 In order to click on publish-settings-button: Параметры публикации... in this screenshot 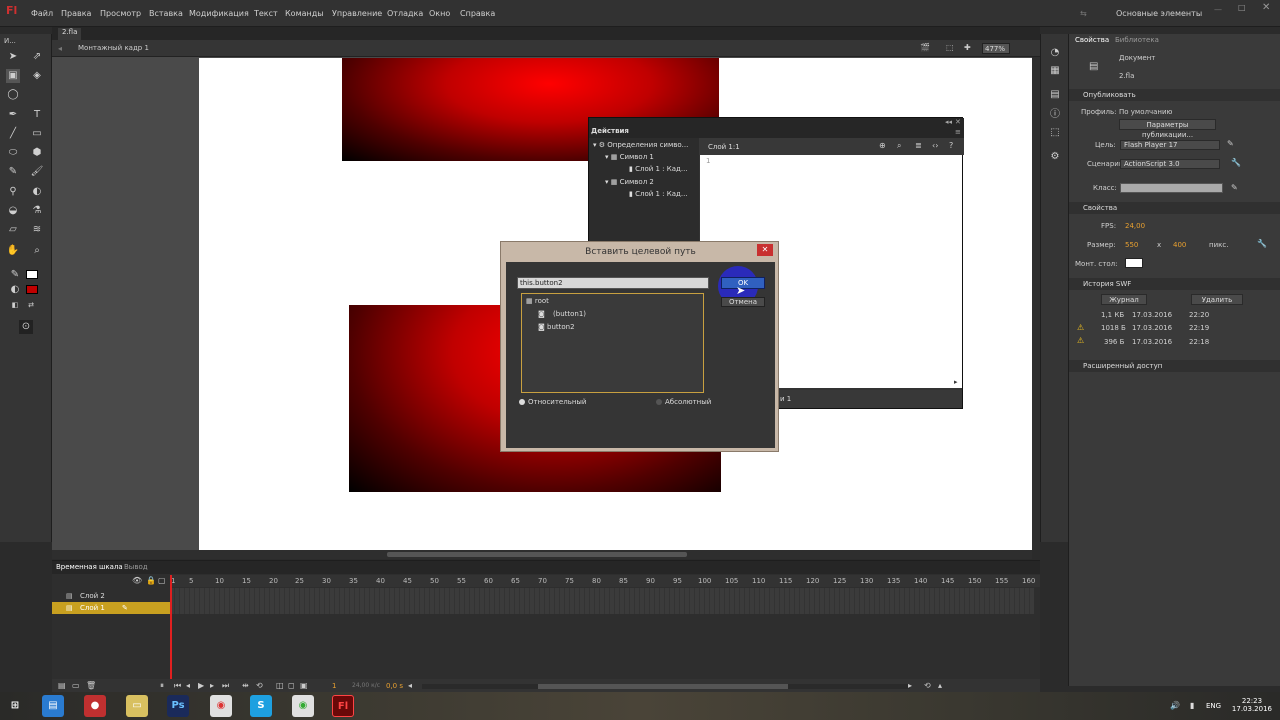, I will do `click(1167, 129)`.